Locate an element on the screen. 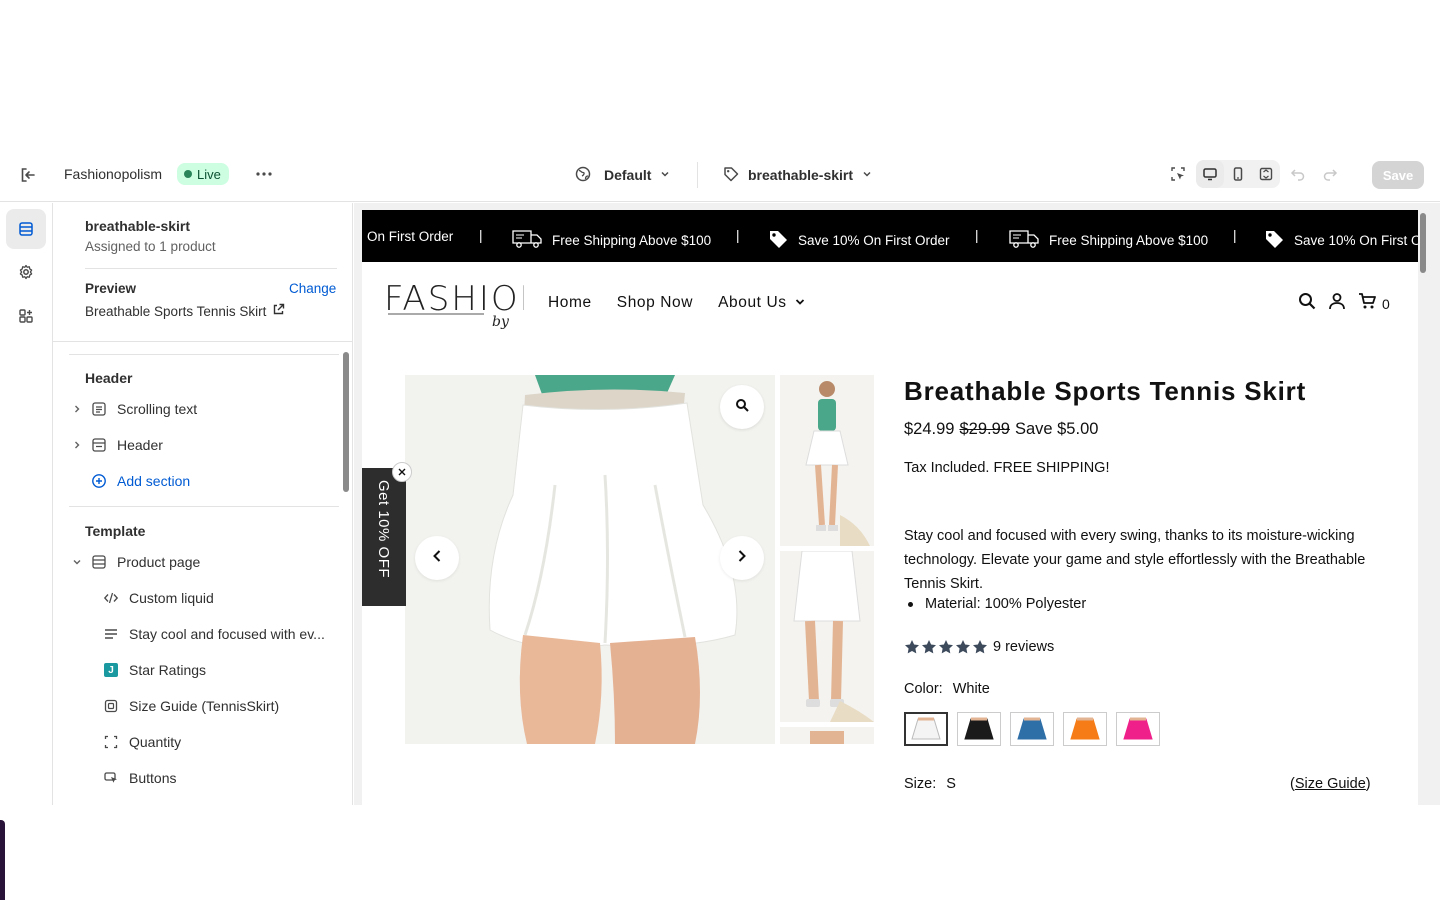  block-label: Quantity is located at coordinates (155, 742).